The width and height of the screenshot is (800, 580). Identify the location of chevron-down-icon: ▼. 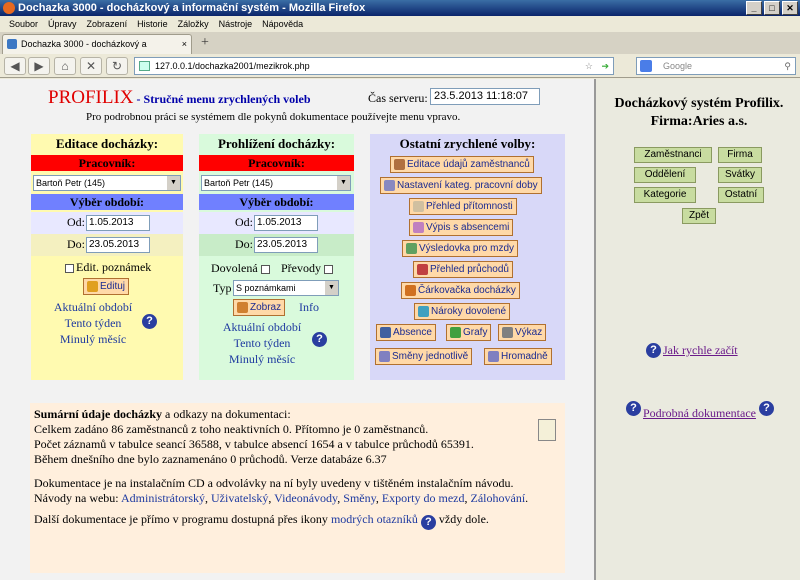
(331, 288).